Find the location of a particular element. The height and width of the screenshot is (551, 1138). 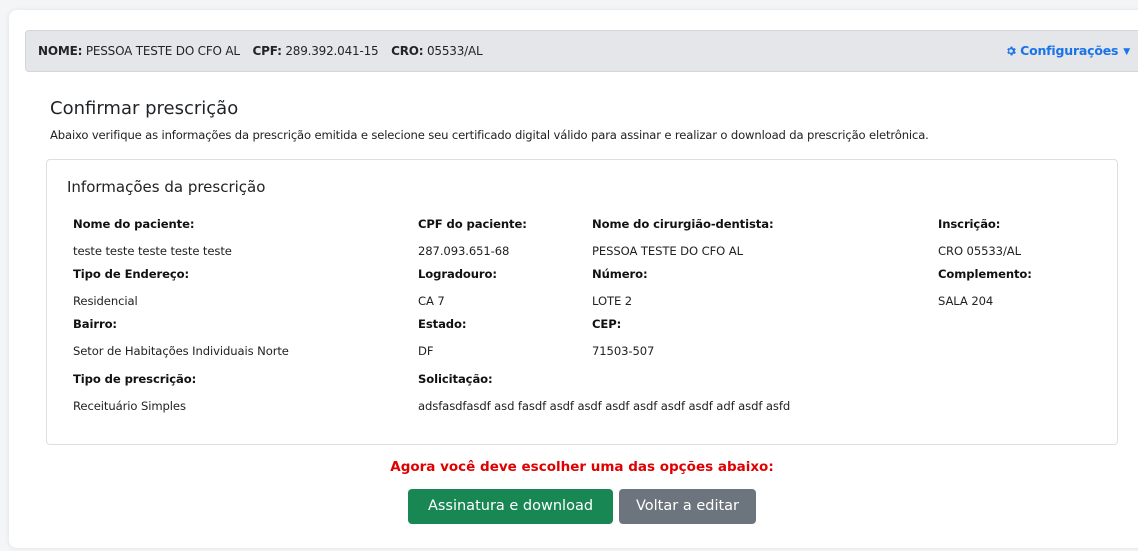

page-title: Confirmar prescrição is located at coordinates (144, 108).